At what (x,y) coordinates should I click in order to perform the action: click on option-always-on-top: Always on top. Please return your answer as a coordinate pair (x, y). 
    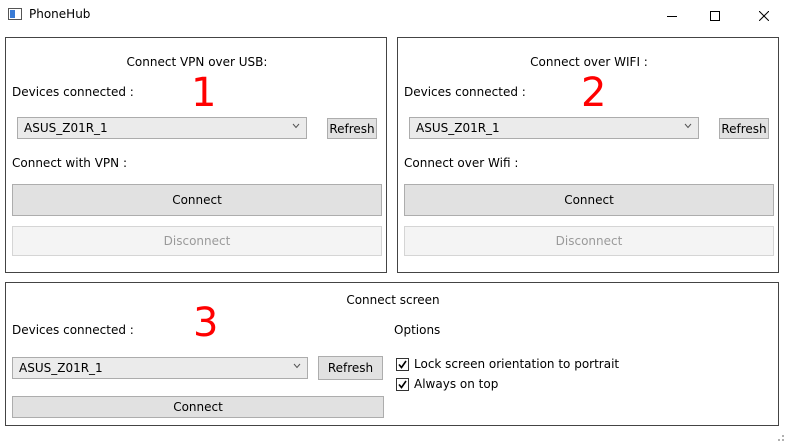
    Looking at the image, I should click on (447, 384).